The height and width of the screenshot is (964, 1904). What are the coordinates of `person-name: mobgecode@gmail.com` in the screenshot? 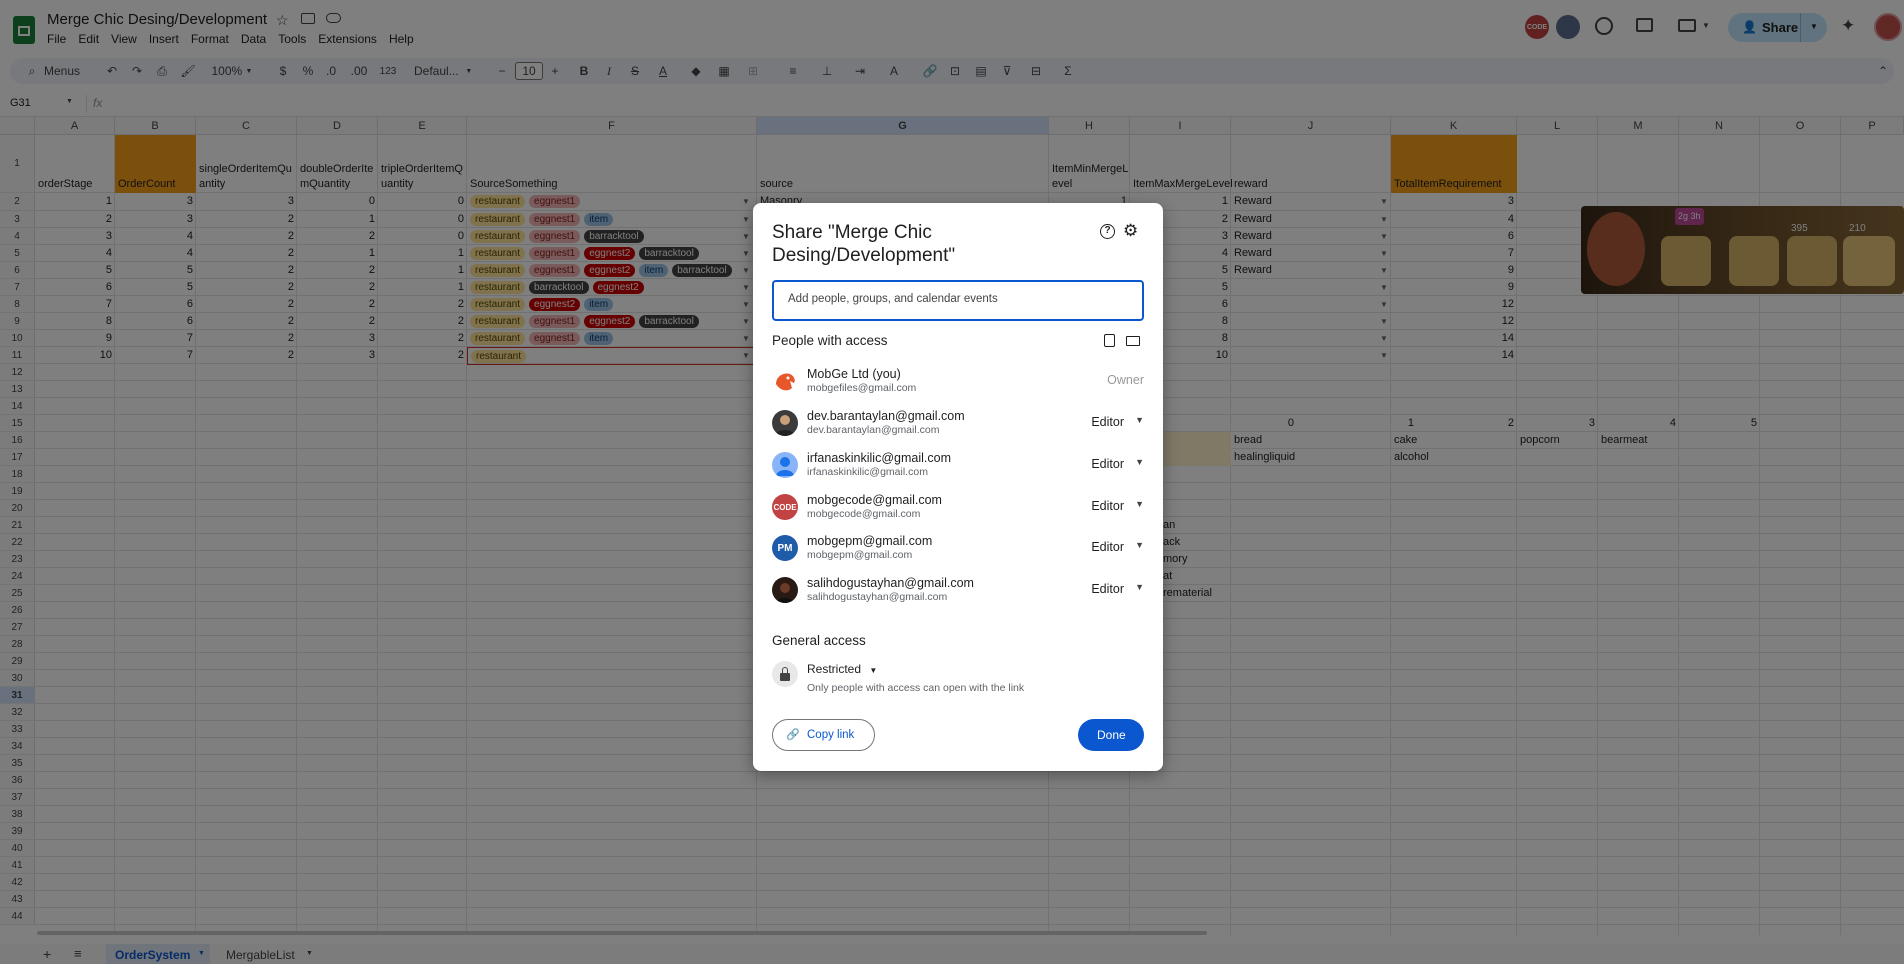 It's located at (874, 500).